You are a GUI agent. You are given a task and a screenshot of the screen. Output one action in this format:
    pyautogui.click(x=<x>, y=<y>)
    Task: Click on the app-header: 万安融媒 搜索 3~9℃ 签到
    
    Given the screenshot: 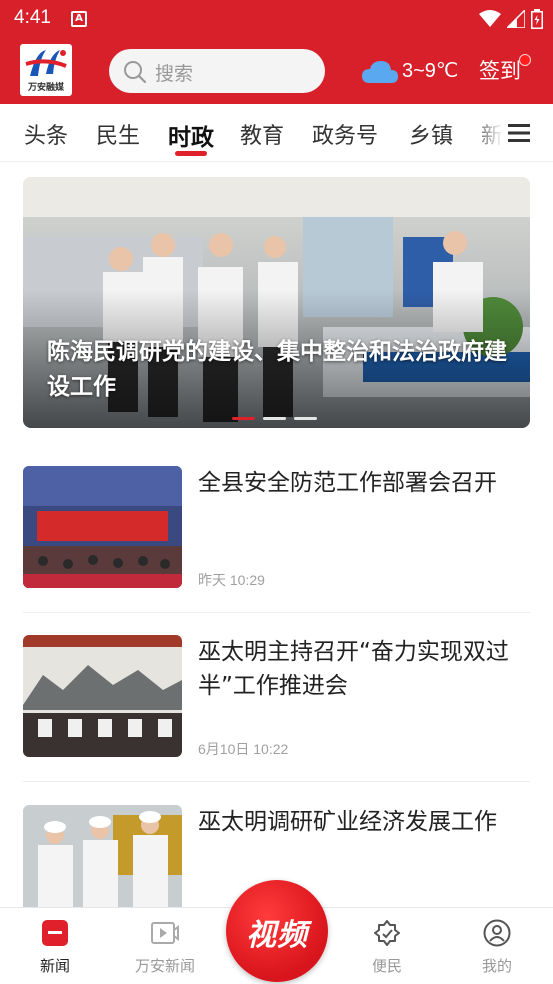 What is the action you would take?
    pyautogui.click(x=276, y=71)
    